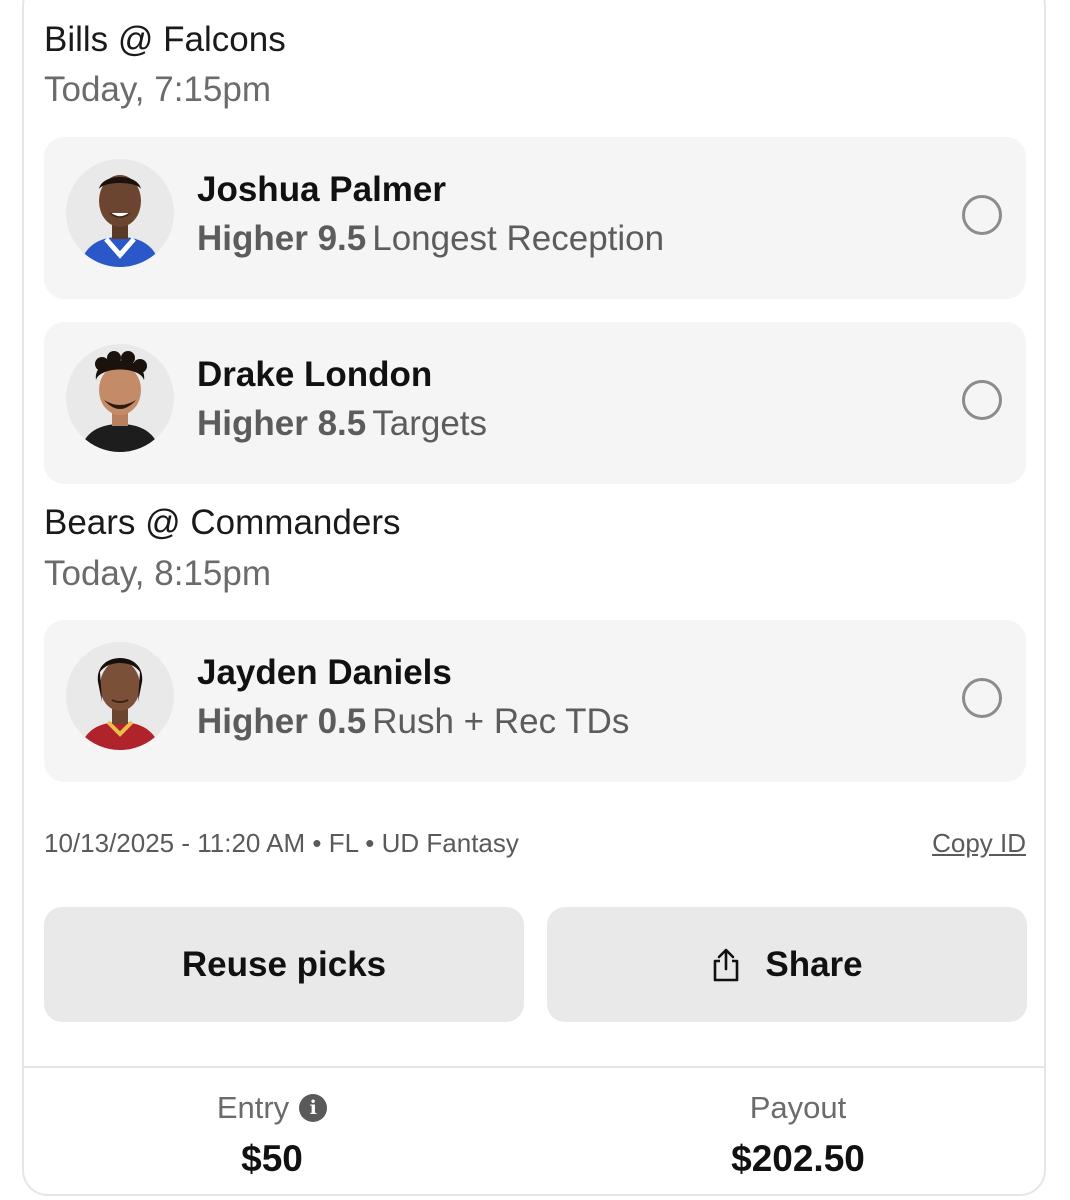  I want to click on game-title: Bills @ Falcons, so click(165, 39).